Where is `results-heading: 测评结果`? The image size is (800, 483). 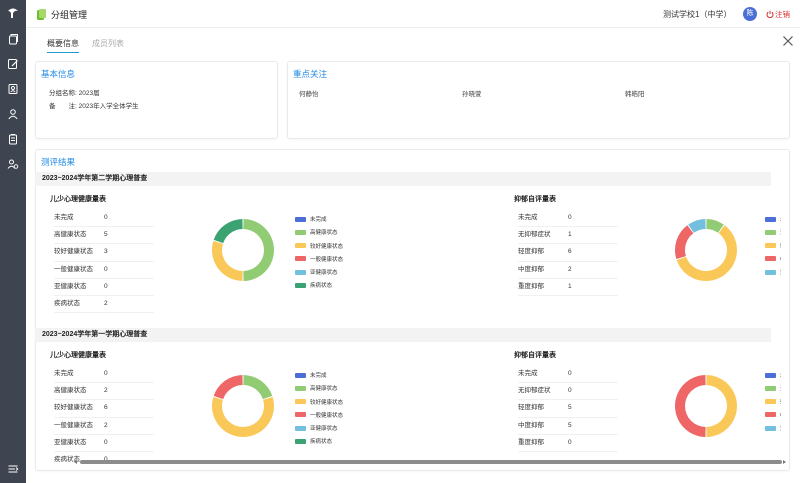 results-heading: 测评结果 is located at coordinates (58, 162).